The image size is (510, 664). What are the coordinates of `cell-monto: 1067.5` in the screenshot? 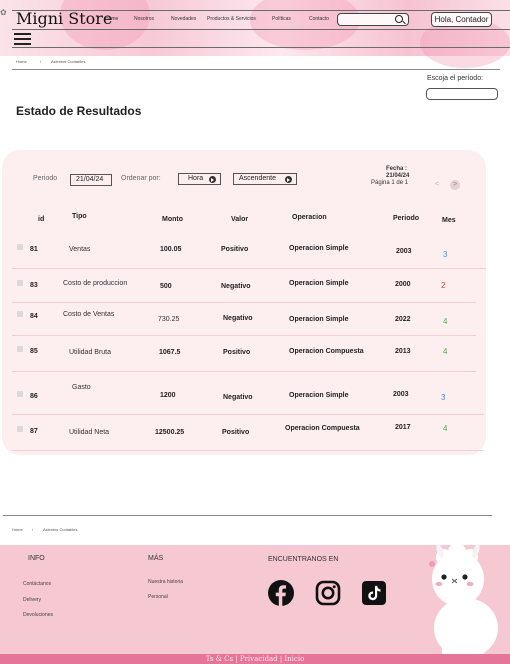 It's located at (170, 352).